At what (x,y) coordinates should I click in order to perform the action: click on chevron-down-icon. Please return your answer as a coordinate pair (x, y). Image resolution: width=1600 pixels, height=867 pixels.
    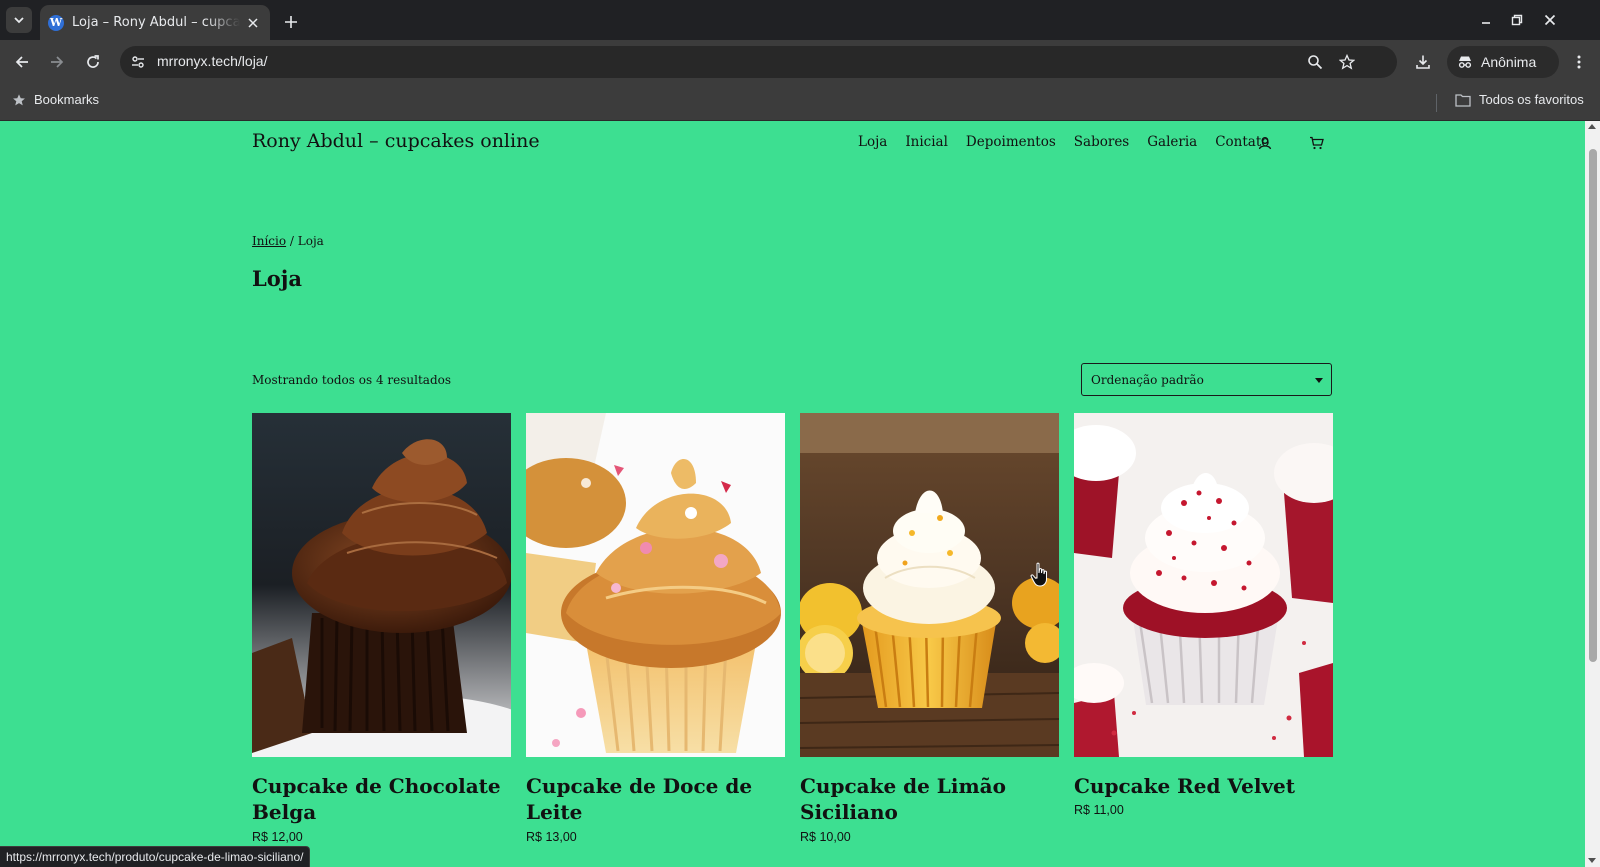
    Looking at the image, I should click on (19, 20).